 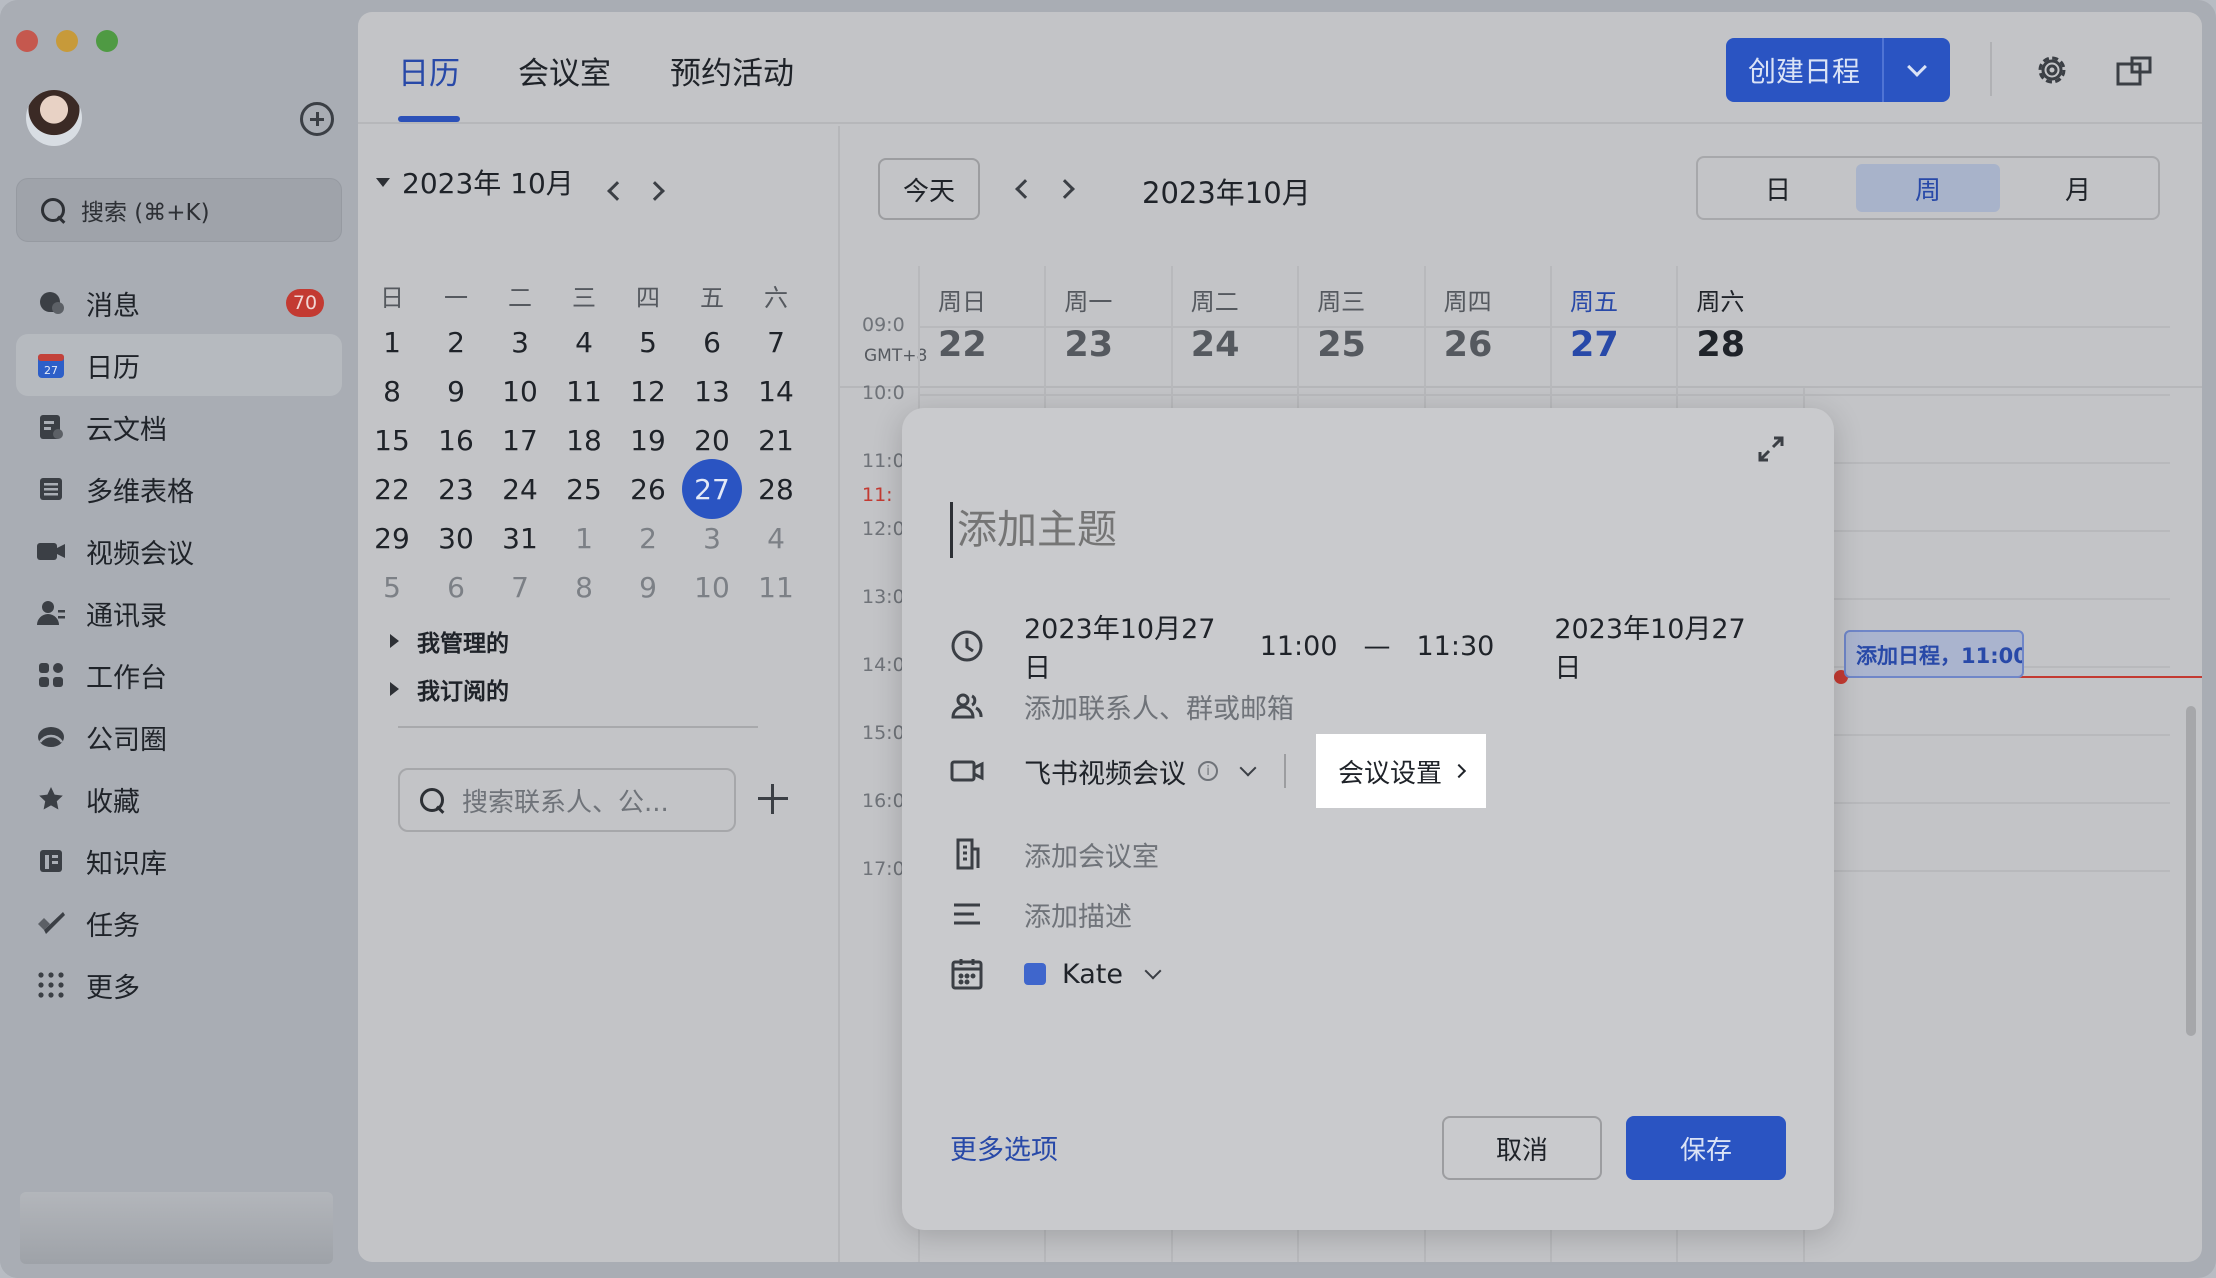 I want to click on chat-bubble-icon, so click(x=51, y=303).